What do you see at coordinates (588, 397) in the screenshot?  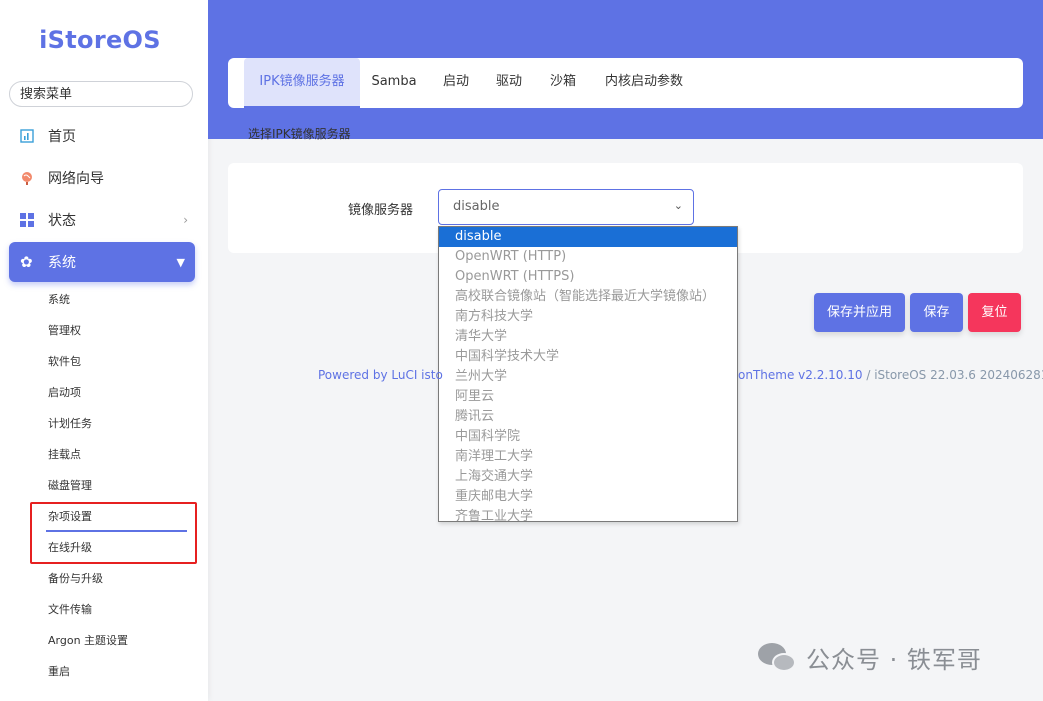 I see `dropdown-option: 阿里云` at bounding box center [588, 397].